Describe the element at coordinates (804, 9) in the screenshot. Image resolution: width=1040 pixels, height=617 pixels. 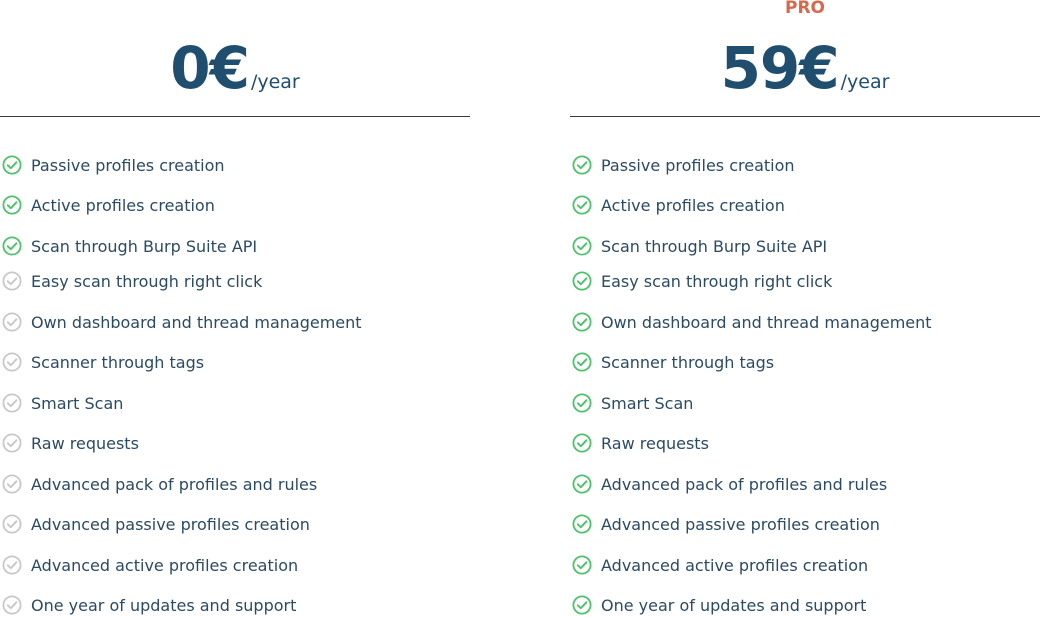
I see `tier-label: PRO` at that location.